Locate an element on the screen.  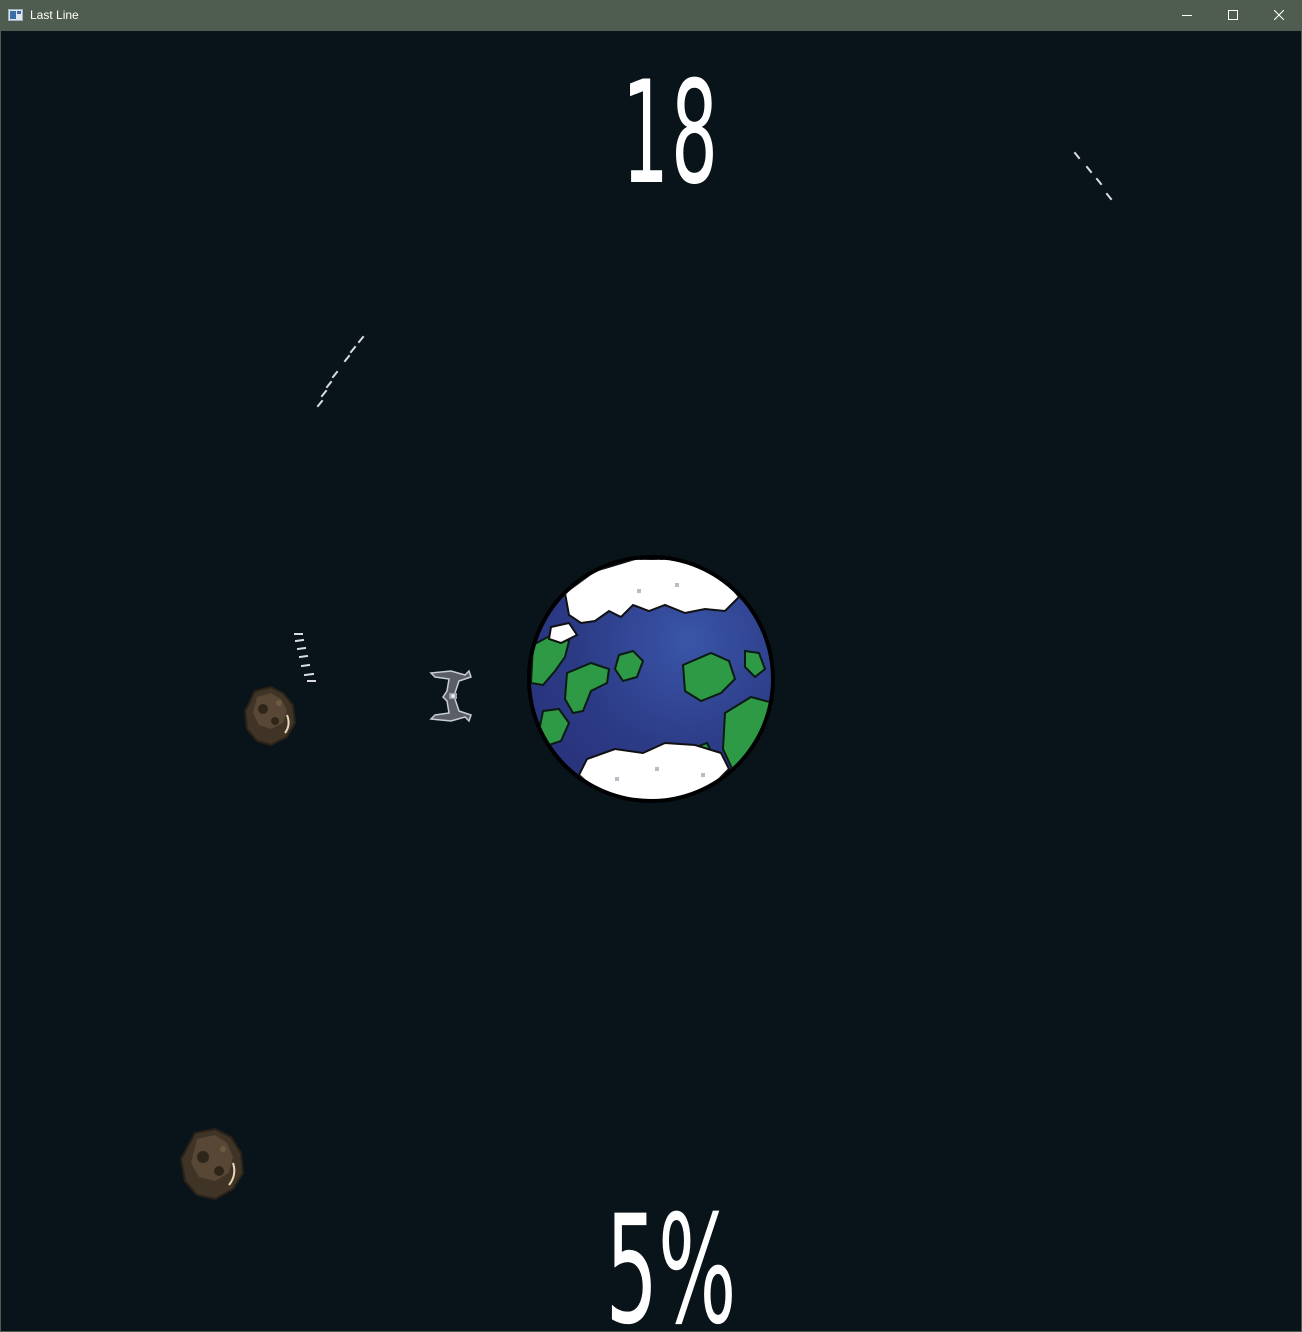
minimize-button is located at coordinates (1187, 15).